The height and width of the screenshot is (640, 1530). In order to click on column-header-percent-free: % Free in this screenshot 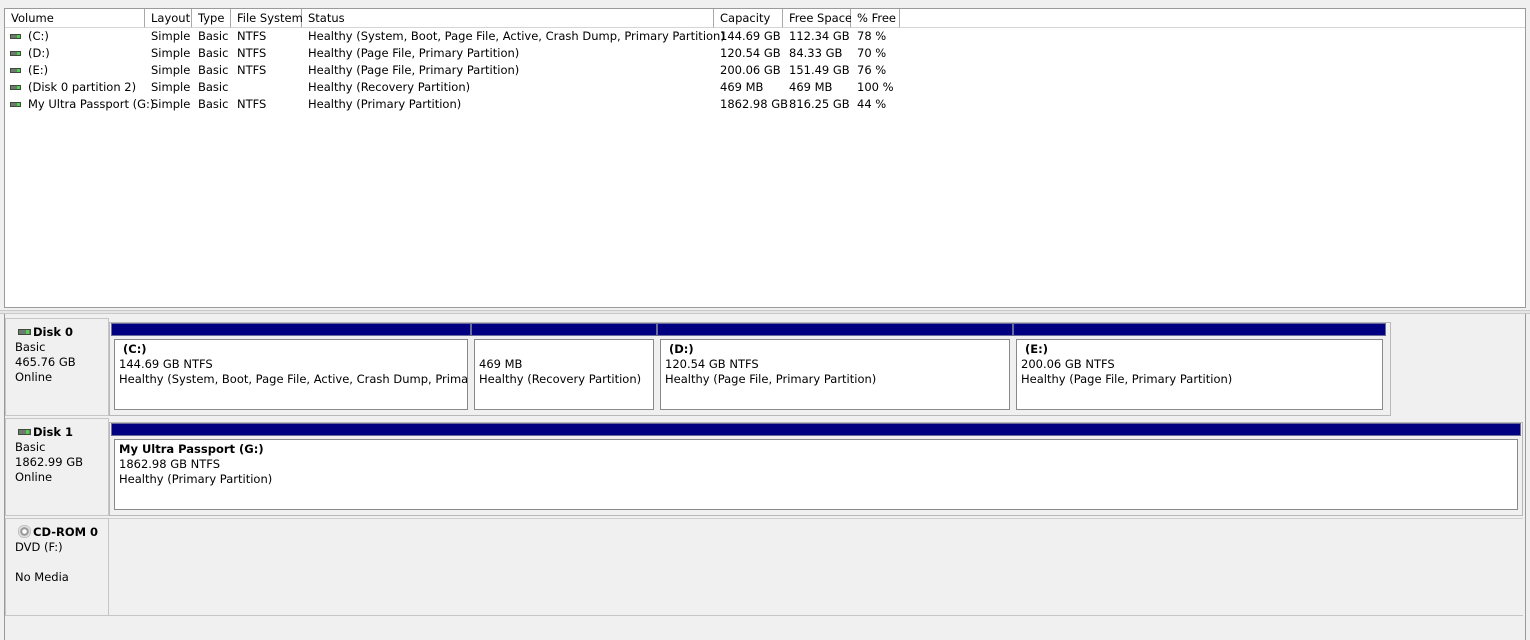, I will do `click(875, 18)`.